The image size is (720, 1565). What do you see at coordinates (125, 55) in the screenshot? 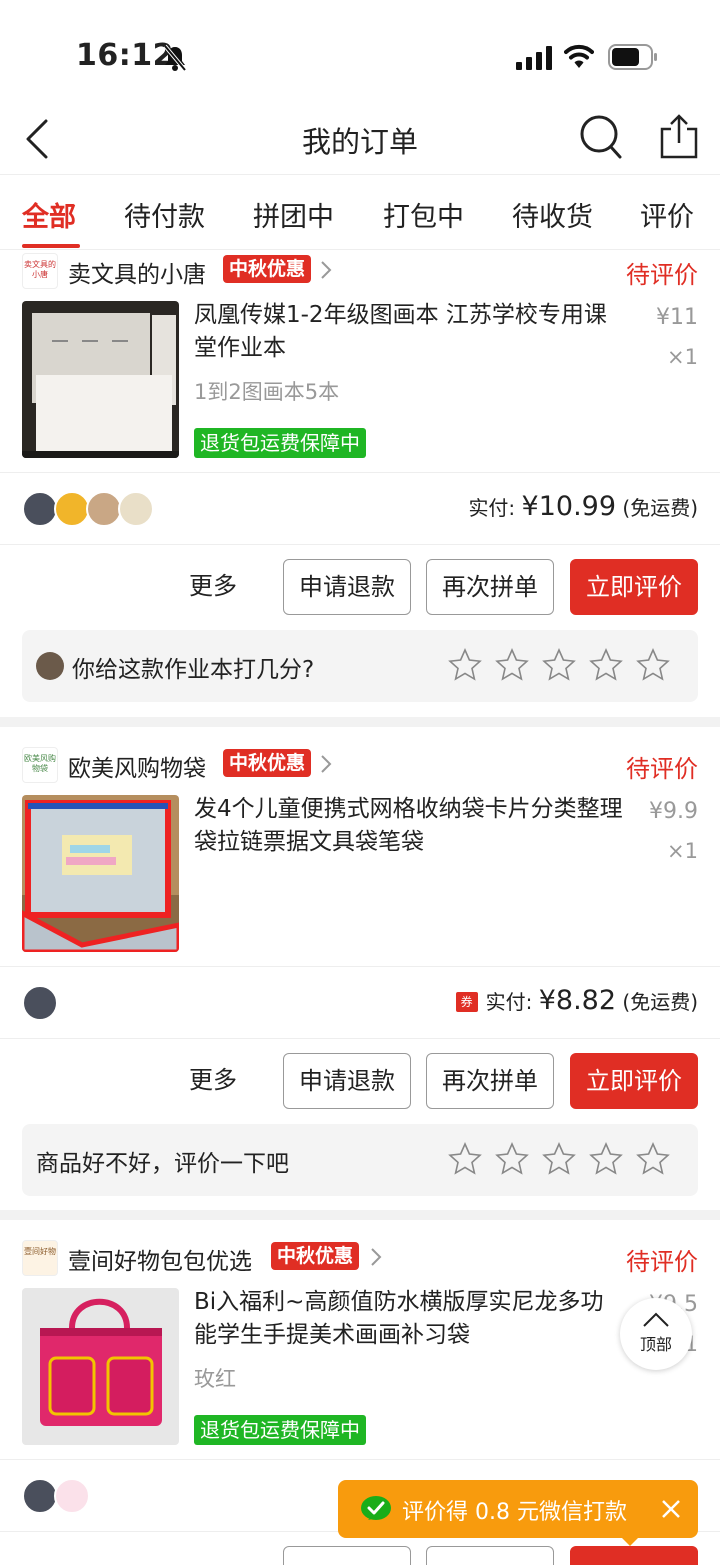
I see `status-time: 16:12` at bounding box center [125, 55].